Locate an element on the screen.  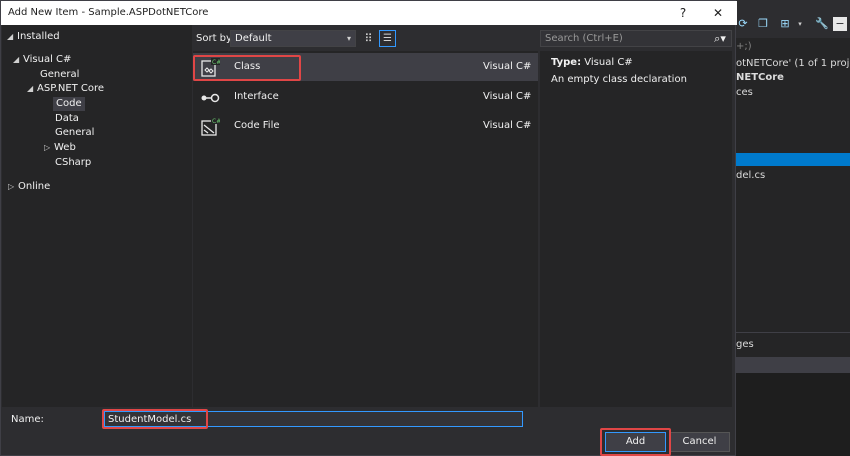
search-box: ⌕▾ is located at coordinates (636, 38).